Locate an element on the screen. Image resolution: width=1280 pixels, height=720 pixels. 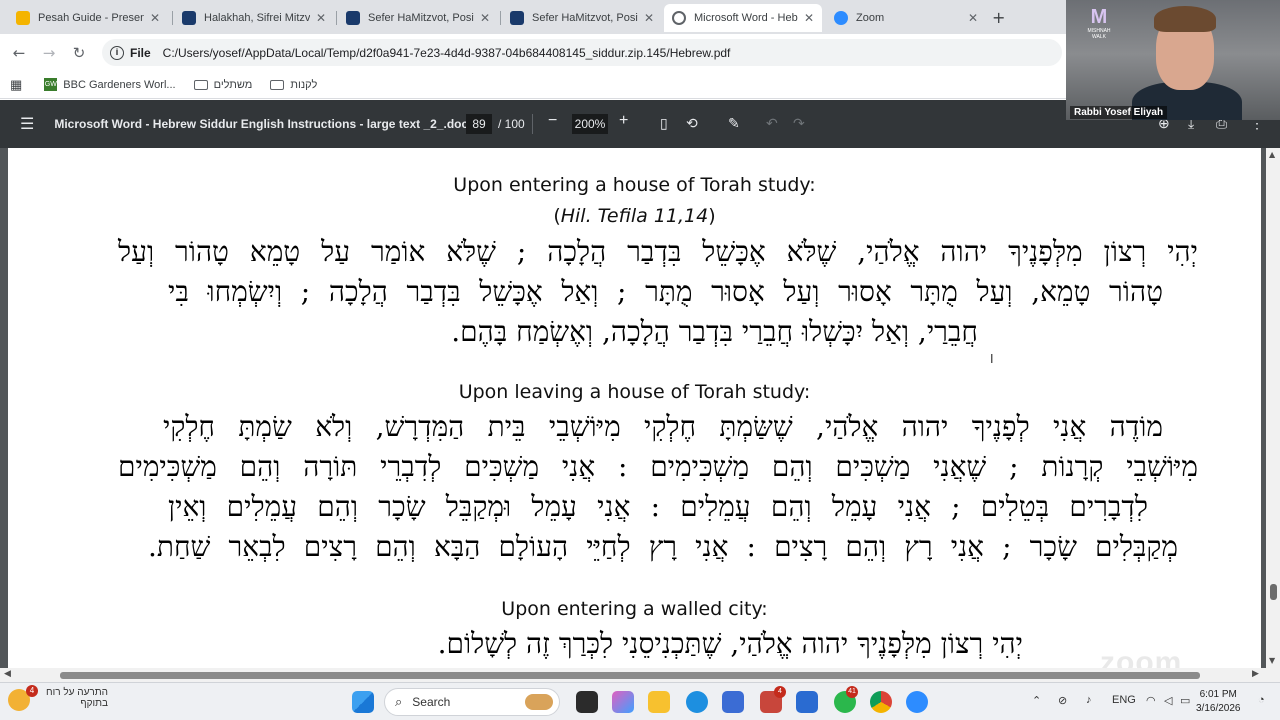
vertical-scrollbar: ▲ ▼ is located at coordinates (1273, 415).